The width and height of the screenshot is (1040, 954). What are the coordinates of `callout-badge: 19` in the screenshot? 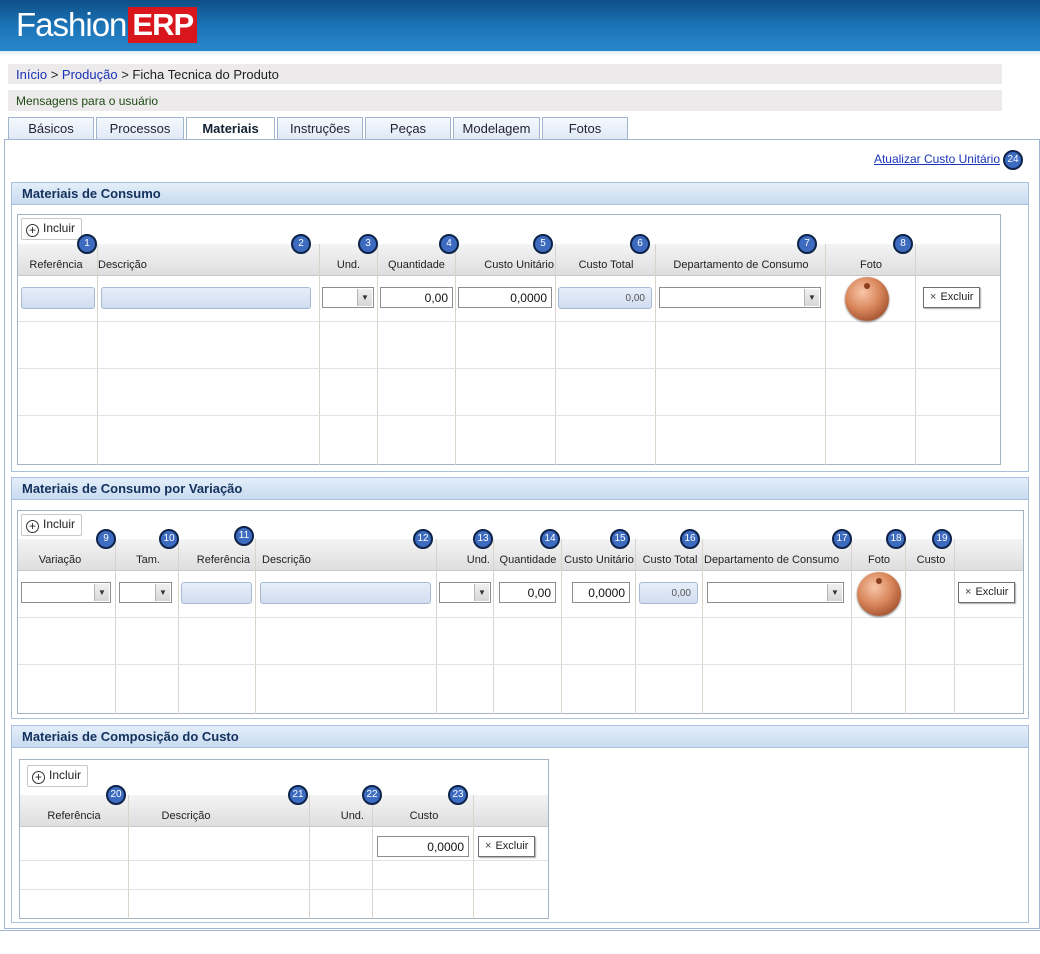 It's located at (942, 539).